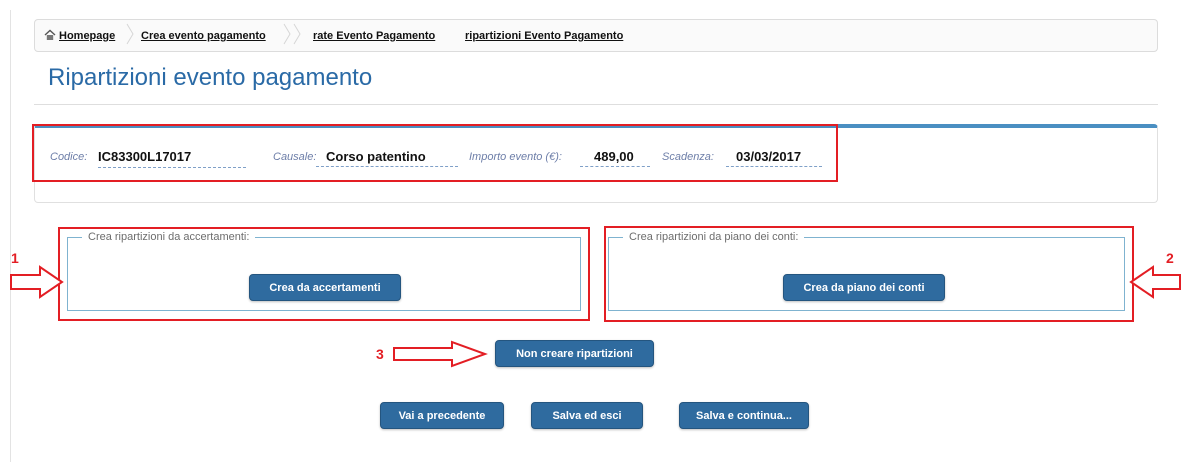 The width and height of the screenshot is (1181, 462). I want to click on salva-ed-esci-button: Salva ed esci, so click(587, 415).